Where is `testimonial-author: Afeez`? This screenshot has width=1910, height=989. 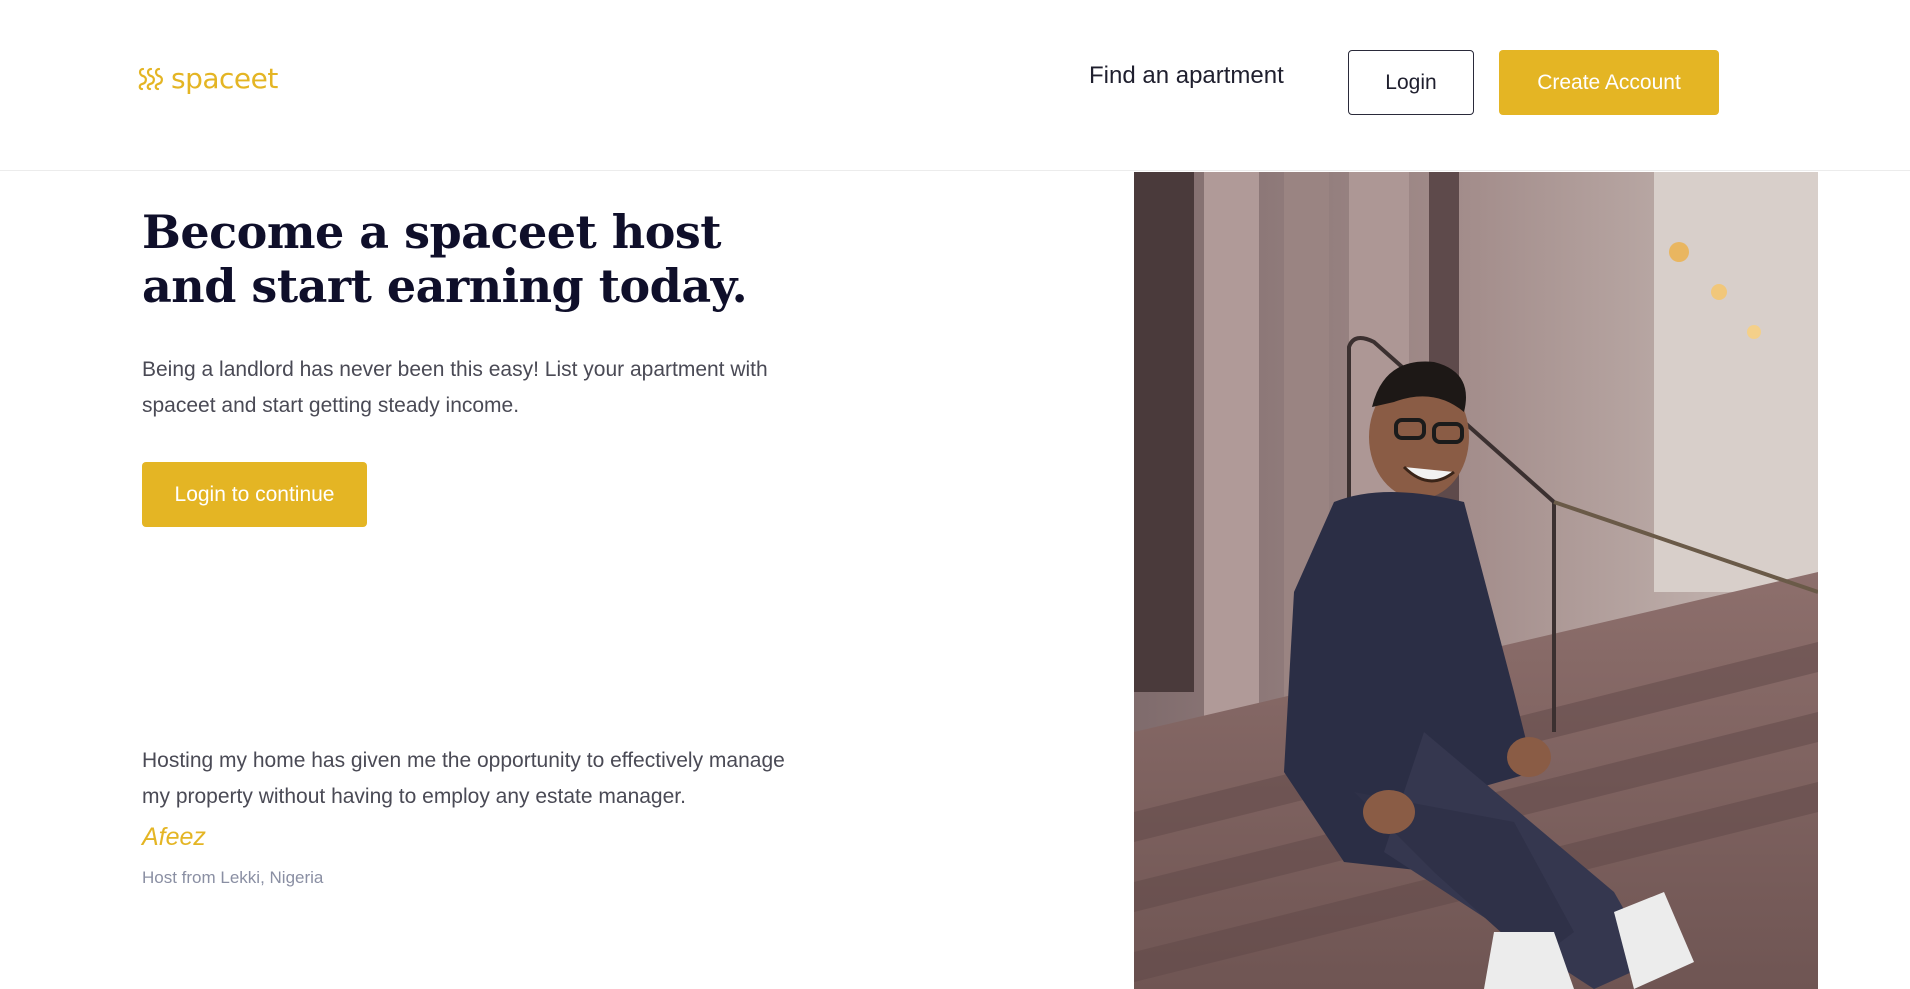 testimonial-author: Afeez is located at coordinates (174, 837).